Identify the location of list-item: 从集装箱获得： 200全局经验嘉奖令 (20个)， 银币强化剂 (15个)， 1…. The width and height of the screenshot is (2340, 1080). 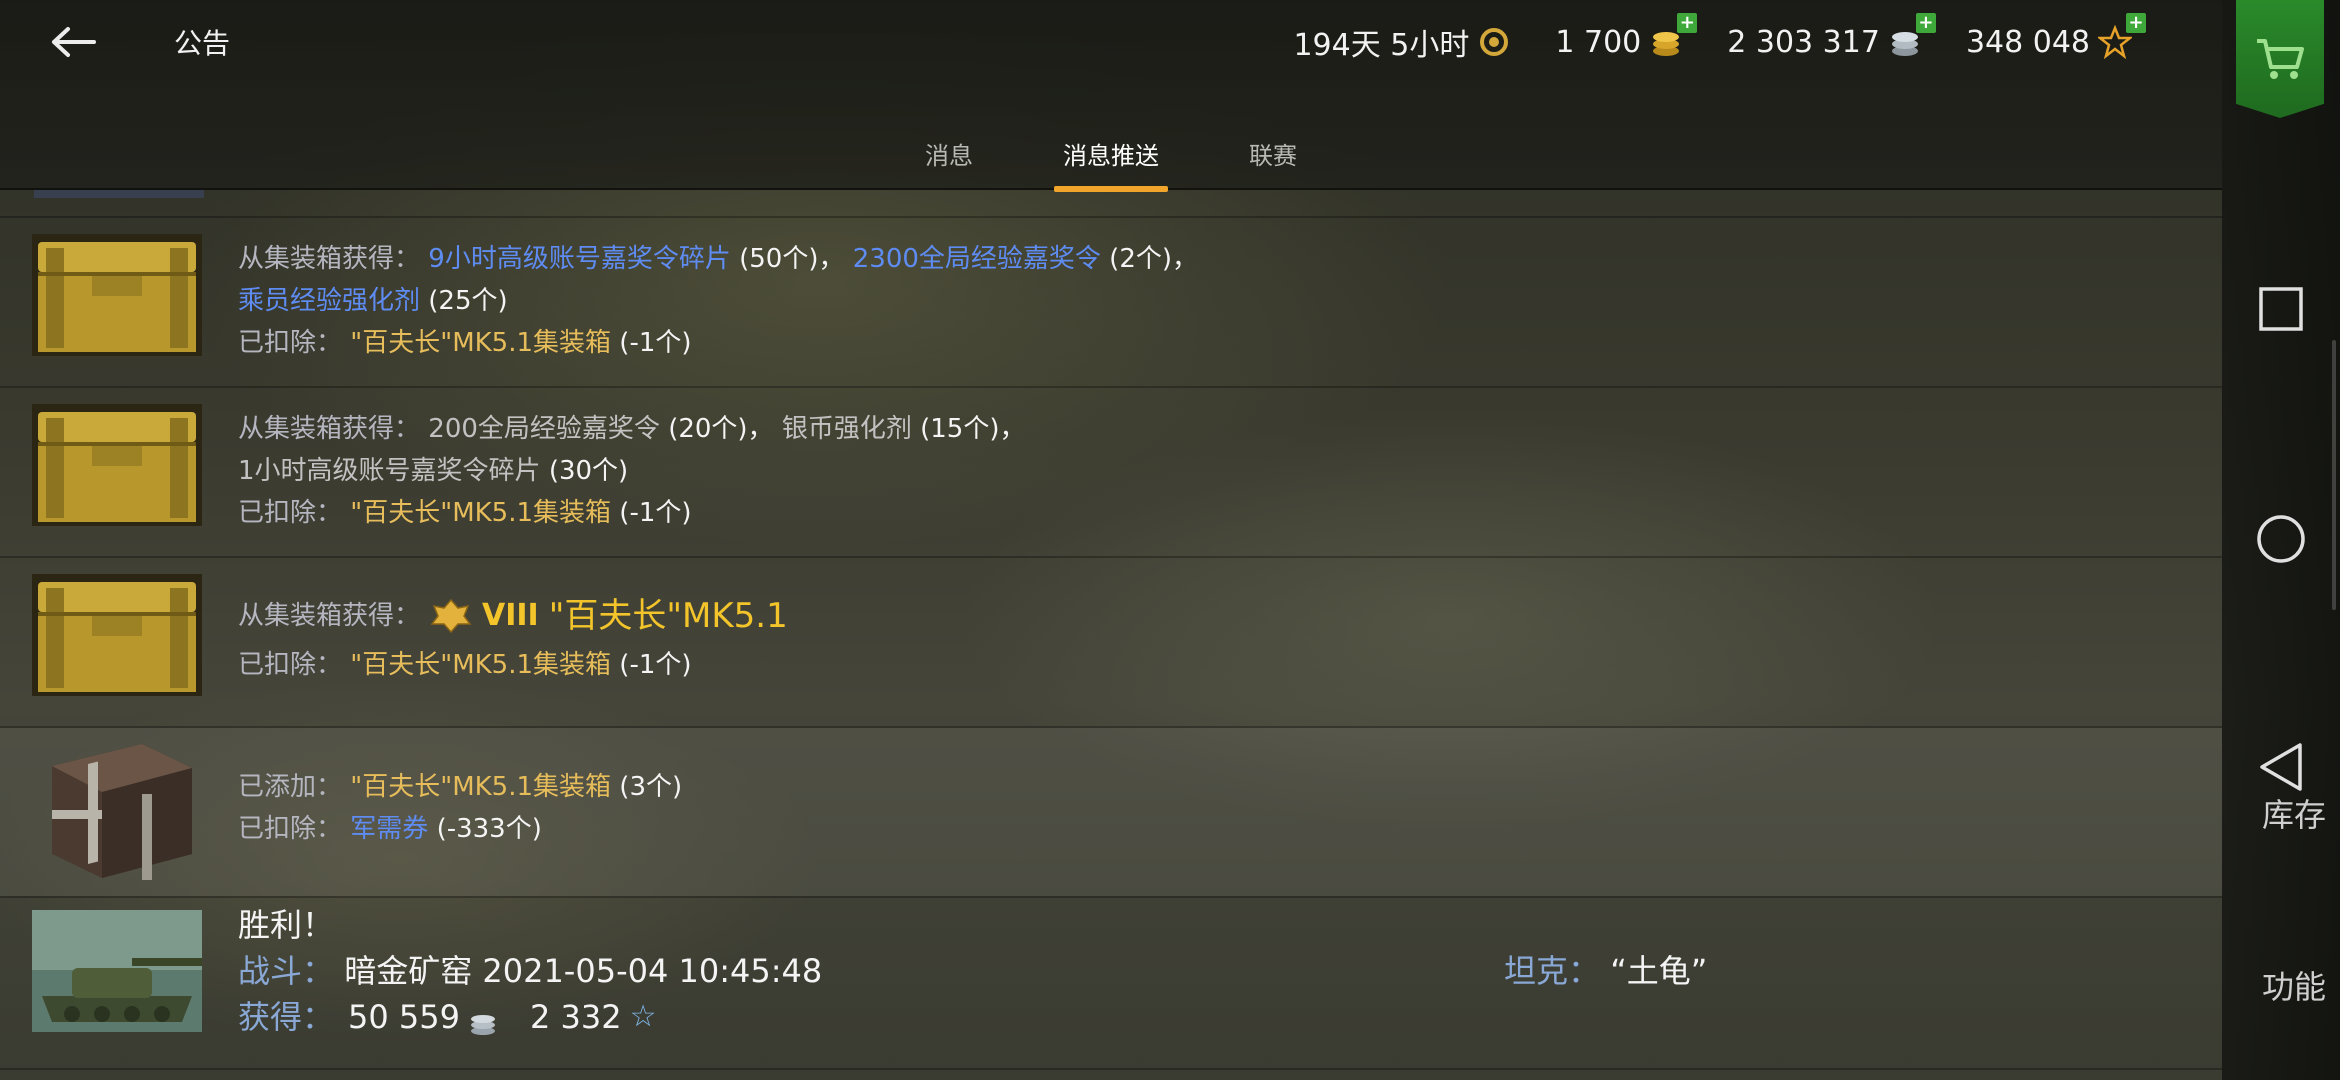
(1111, 472).